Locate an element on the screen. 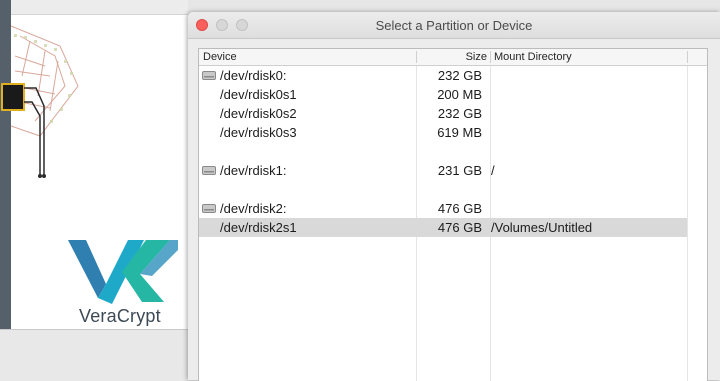 The image size is (720, 381). dialog-title: Select a Partition or Device is located at coordinates (454, 25).